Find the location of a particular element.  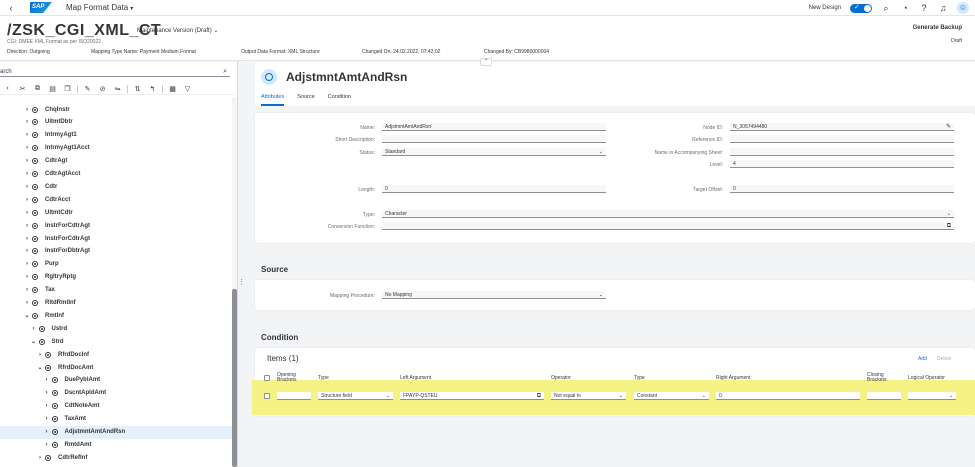

target-offset-field: 0 is located at coordinates (842, 189).